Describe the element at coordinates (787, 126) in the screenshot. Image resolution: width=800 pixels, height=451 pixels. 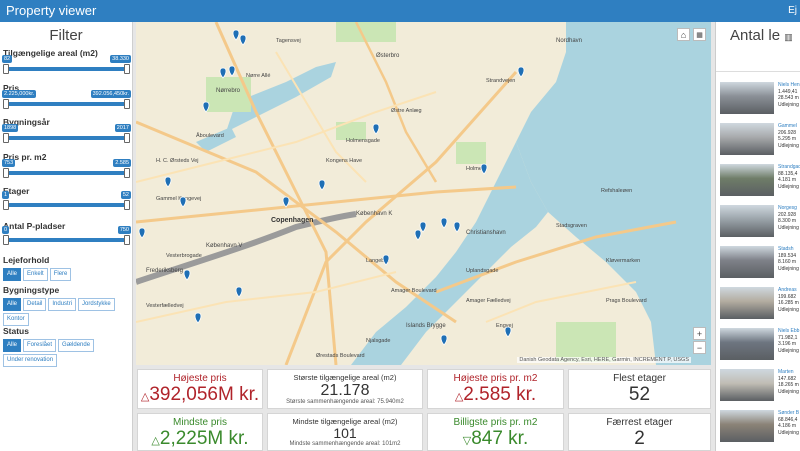
I see `property-name: Gammel` at that location.